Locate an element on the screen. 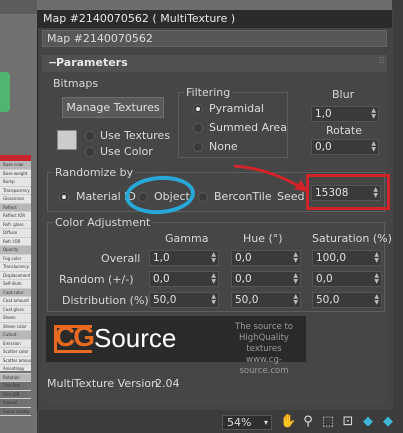 Image resolution: width=403 pixels, height=433 pixels. gamma-column-header: Gamma is located at coordinates (187, 238).